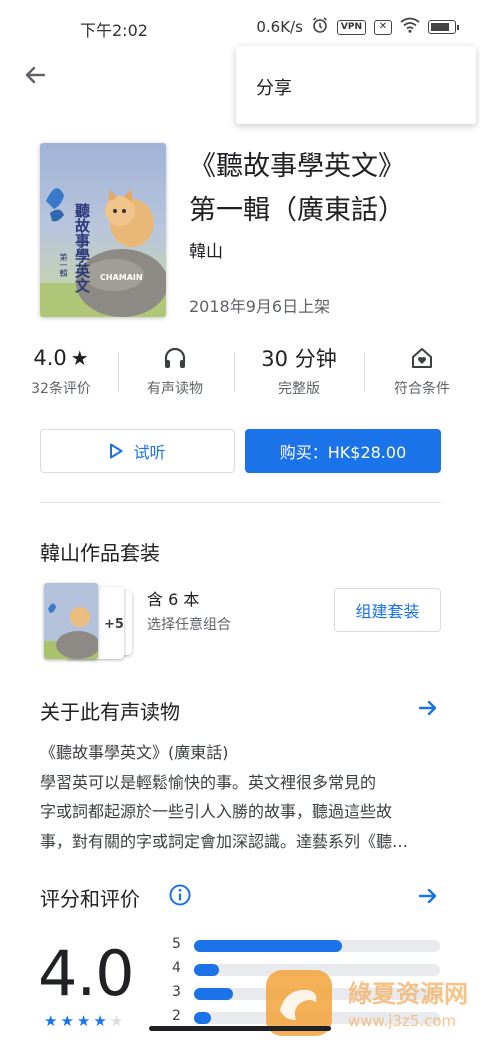  I want to click on buy-button: 购买：HK$28.00, so click(343, 451).